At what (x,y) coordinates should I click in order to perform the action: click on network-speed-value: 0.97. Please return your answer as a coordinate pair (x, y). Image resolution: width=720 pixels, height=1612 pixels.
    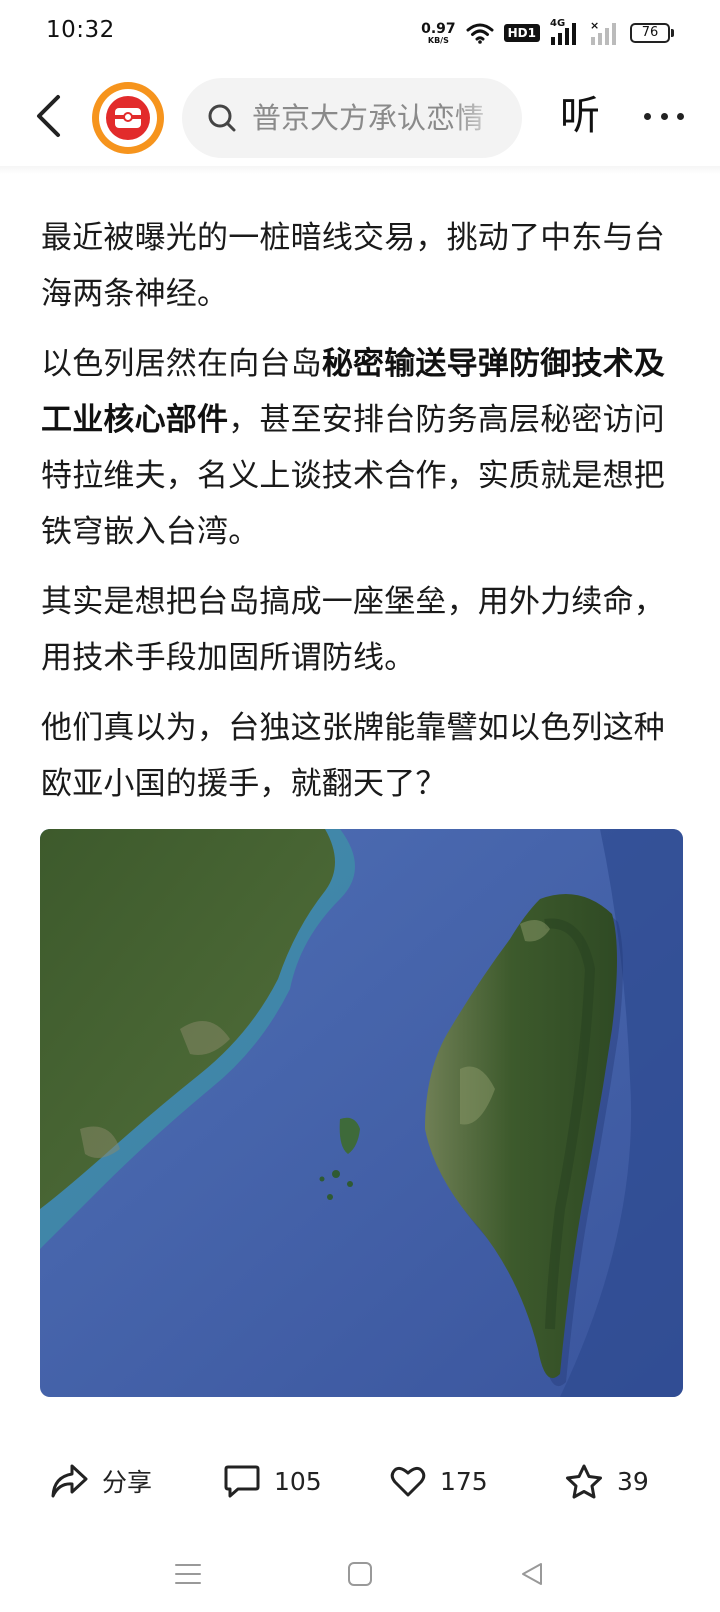
    Looking at the image, I should click on (438, 28).